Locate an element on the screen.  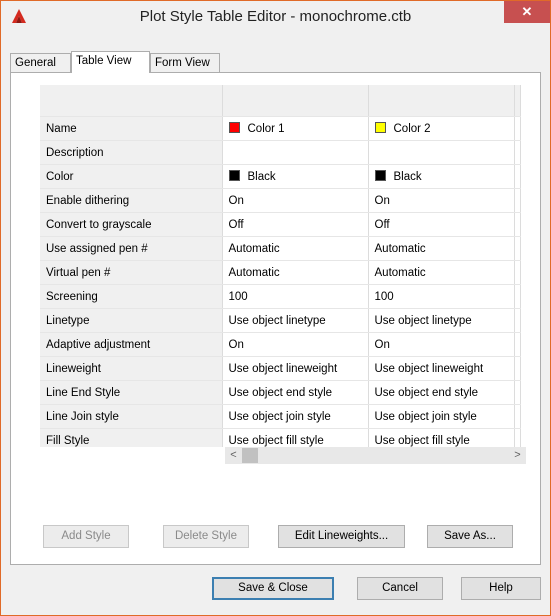
color-swatch is located at coordinates (380, 175).